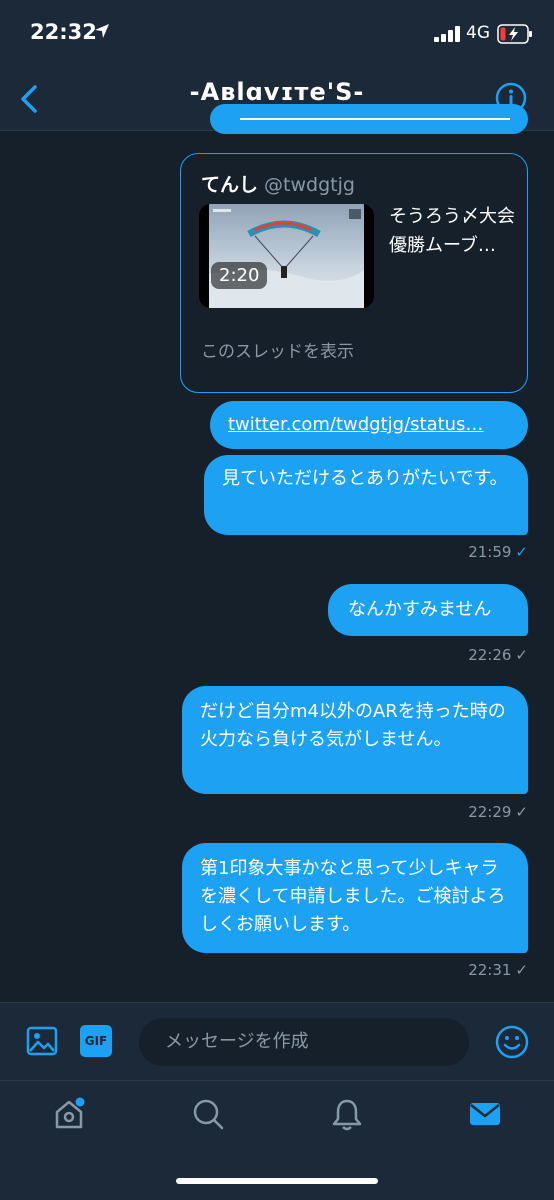  What do you see at coordinates (230, 185) in the screenshot?
I see `tweet-author-name: てんし` at bounding box center [230, 185].